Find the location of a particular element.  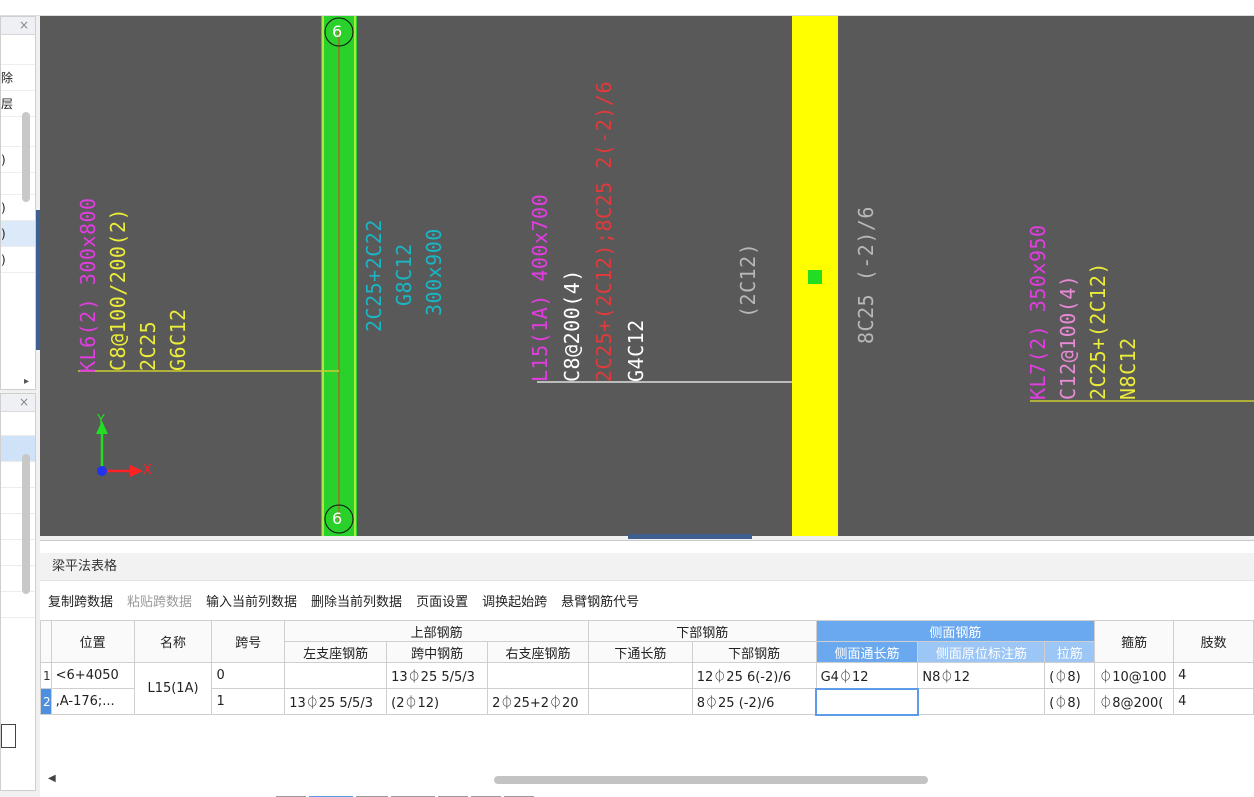

cell-span: 0 is located at coordinates (248, 675).